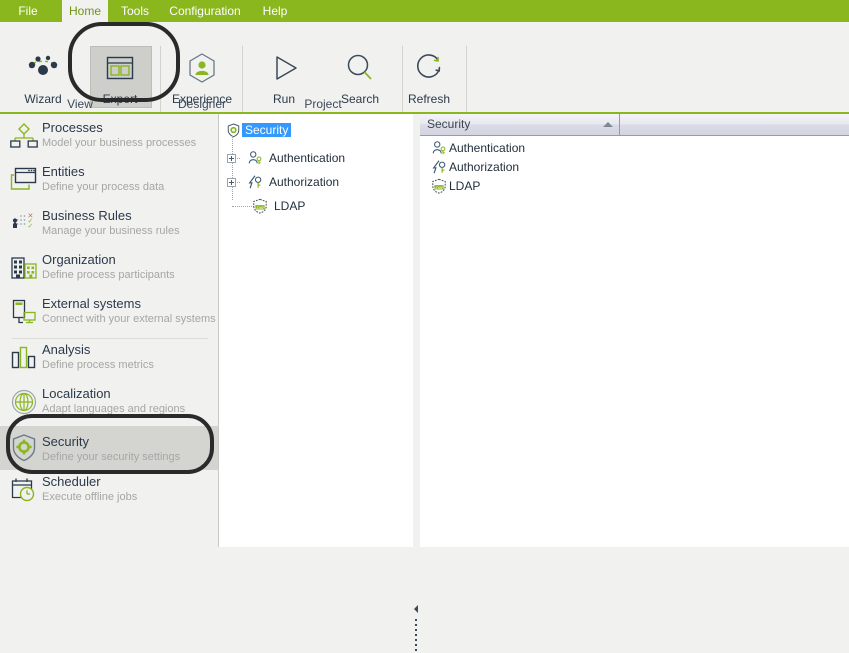  Describe the element at coordinates (734, 124) in the screenshot. I see `grid-column-empty` at that location.